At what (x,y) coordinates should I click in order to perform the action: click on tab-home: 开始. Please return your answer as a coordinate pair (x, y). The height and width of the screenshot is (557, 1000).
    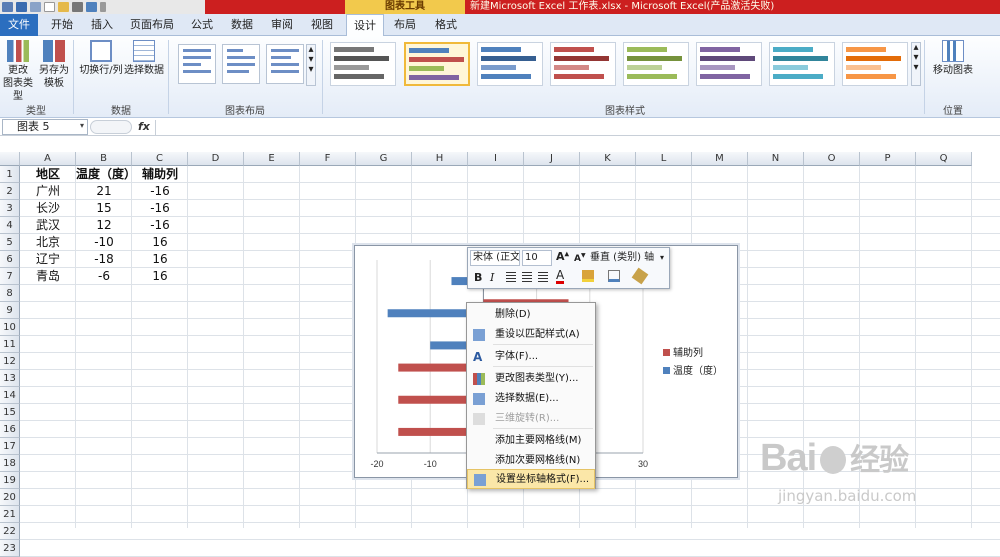
    Looking at the image, I should click on (62, 25).